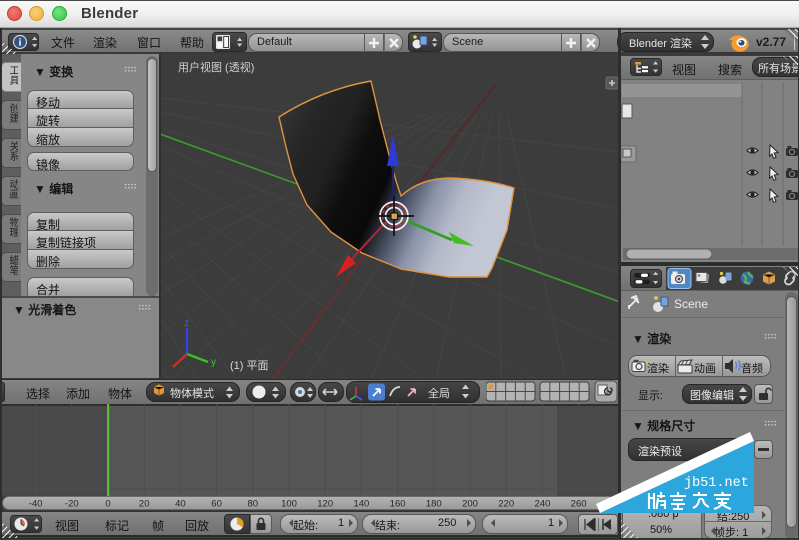  What do you see at coordinates (361, 504) in the screenshot?
I see `svg-text: 140` at bounding box center [361, 504].